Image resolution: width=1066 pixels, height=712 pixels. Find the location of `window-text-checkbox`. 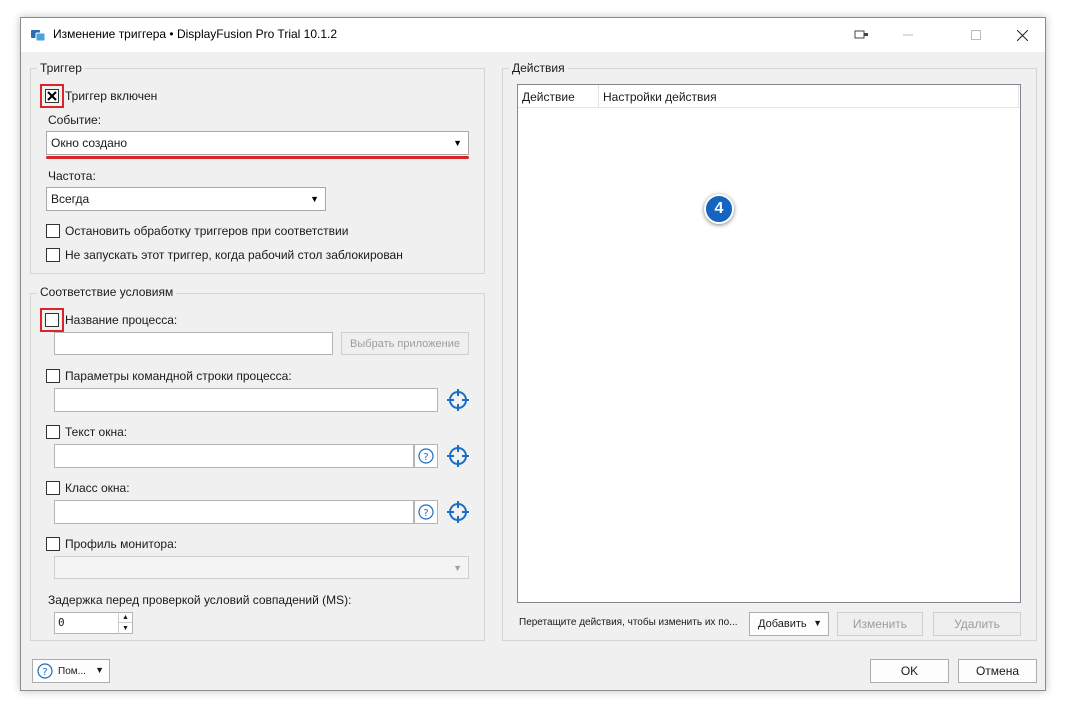

window-text-checkbox is located at coordinates (53, 432).